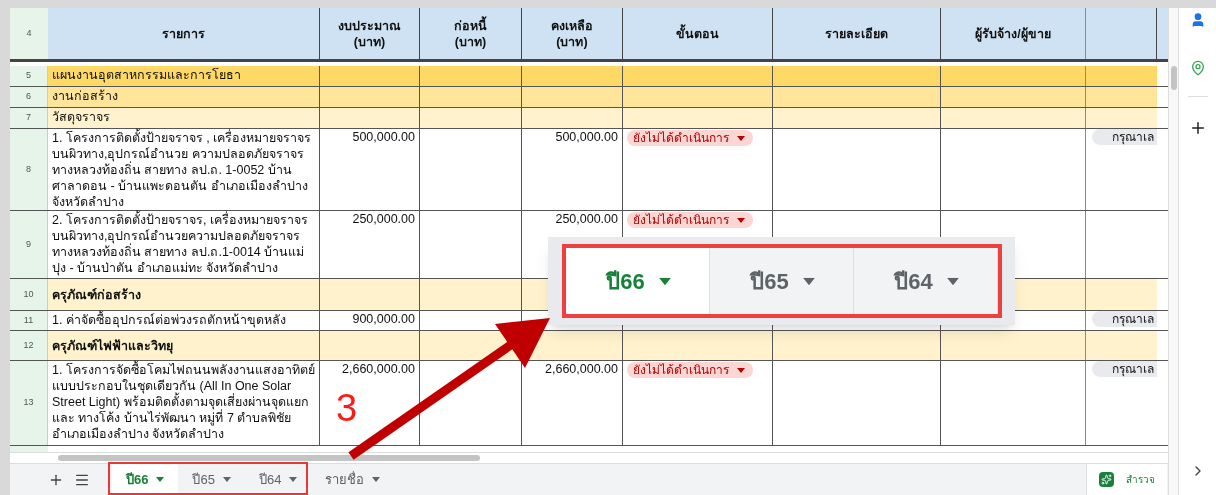 The image size is (1216, 495). Describe the element at coordinates (145, 479) in the screenshot. I see `sheet-tab: ปี66` at that location.